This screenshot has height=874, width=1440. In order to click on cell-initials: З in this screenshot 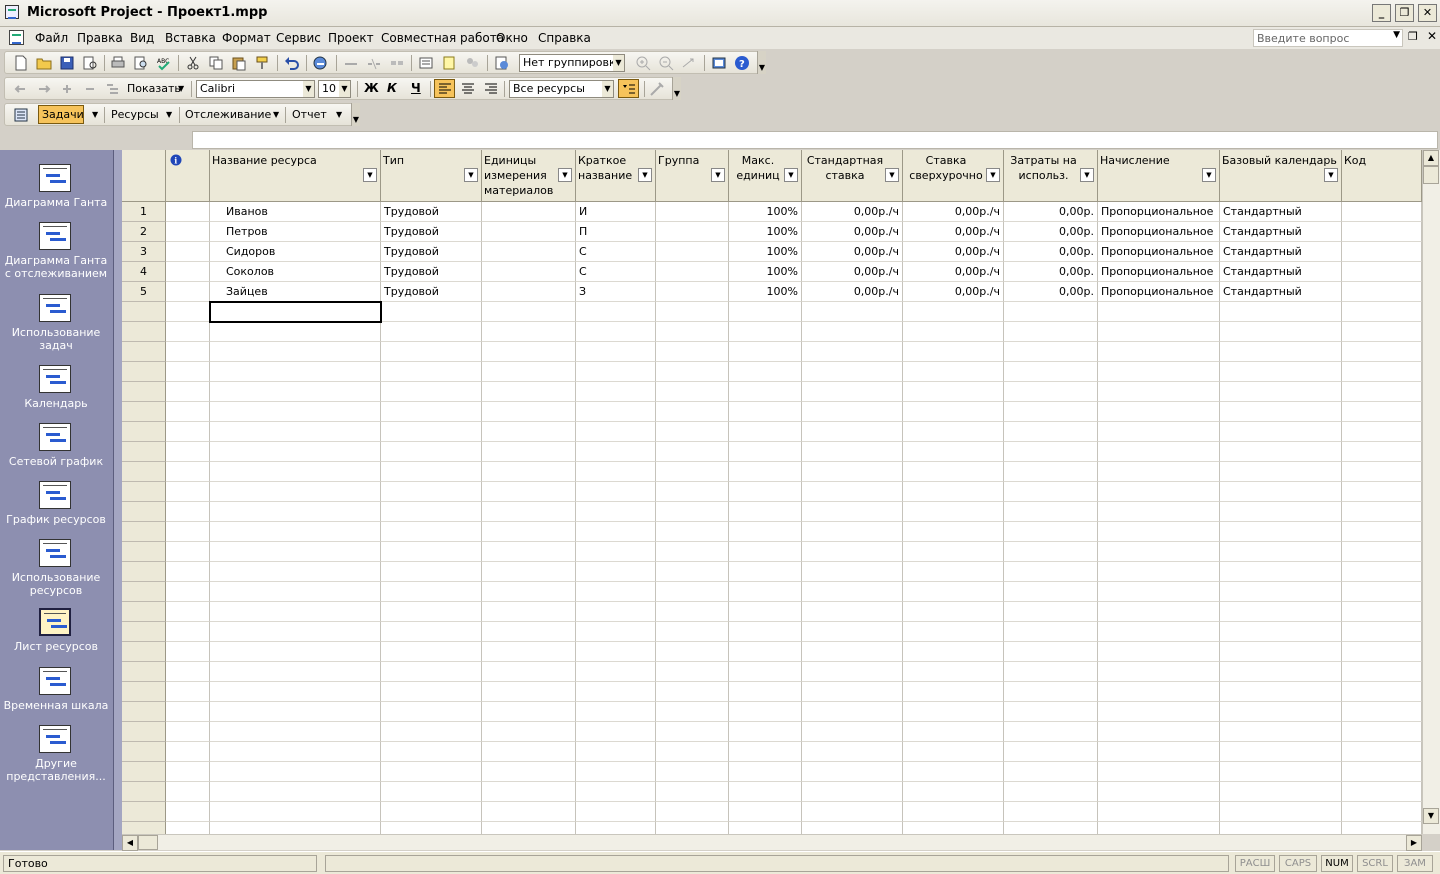, I will do `click(616, 292)`.